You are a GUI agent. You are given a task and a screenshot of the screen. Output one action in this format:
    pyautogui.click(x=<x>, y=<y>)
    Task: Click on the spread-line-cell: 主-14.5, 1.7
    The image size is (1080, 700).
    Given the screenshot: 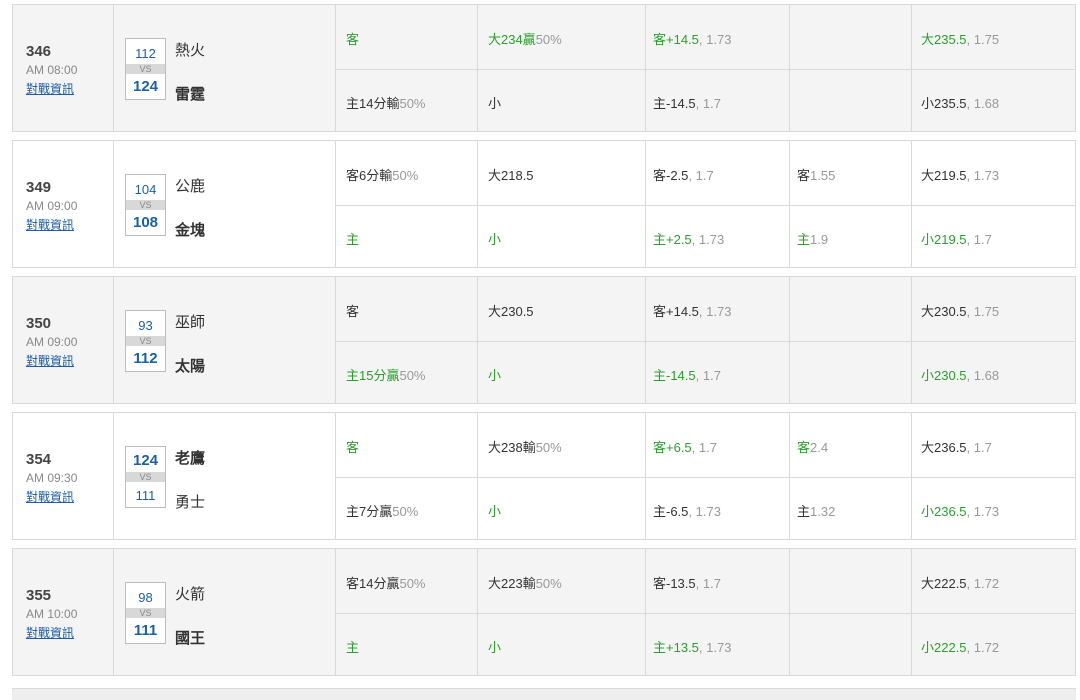 What is the action you would take?
    pyautogui.click(x=687, y=374)
    